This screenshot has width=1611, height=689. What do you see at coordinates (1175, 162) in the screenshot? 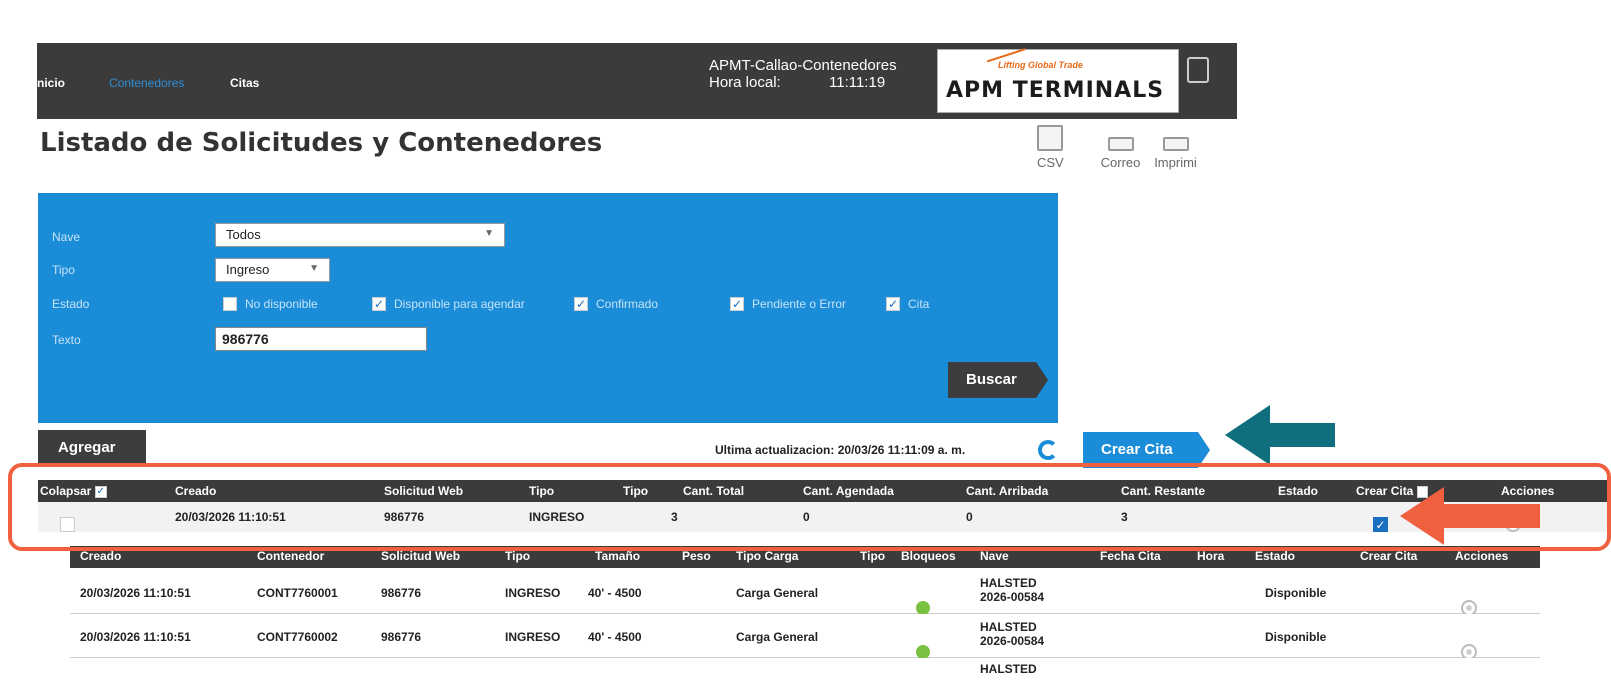
I see `print-label: Imprimi` at bounding box center [1175, 162].